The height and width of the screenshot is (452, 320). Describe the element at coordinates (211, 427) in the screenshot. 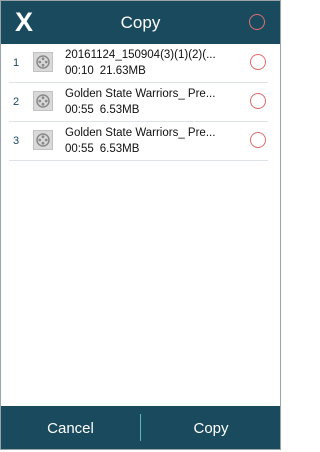

I see `copy-button: Copy` at that location.